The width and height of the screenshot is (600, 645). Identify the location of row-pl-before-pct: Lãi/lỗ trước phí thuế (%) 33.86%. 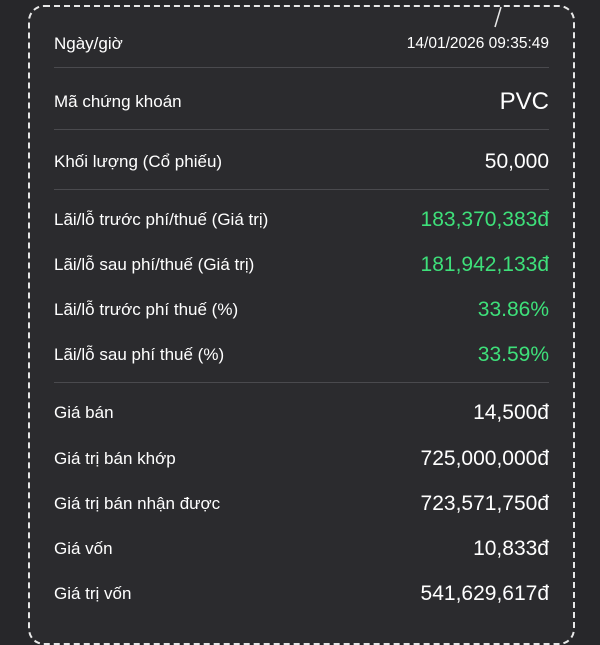
(301, 310).